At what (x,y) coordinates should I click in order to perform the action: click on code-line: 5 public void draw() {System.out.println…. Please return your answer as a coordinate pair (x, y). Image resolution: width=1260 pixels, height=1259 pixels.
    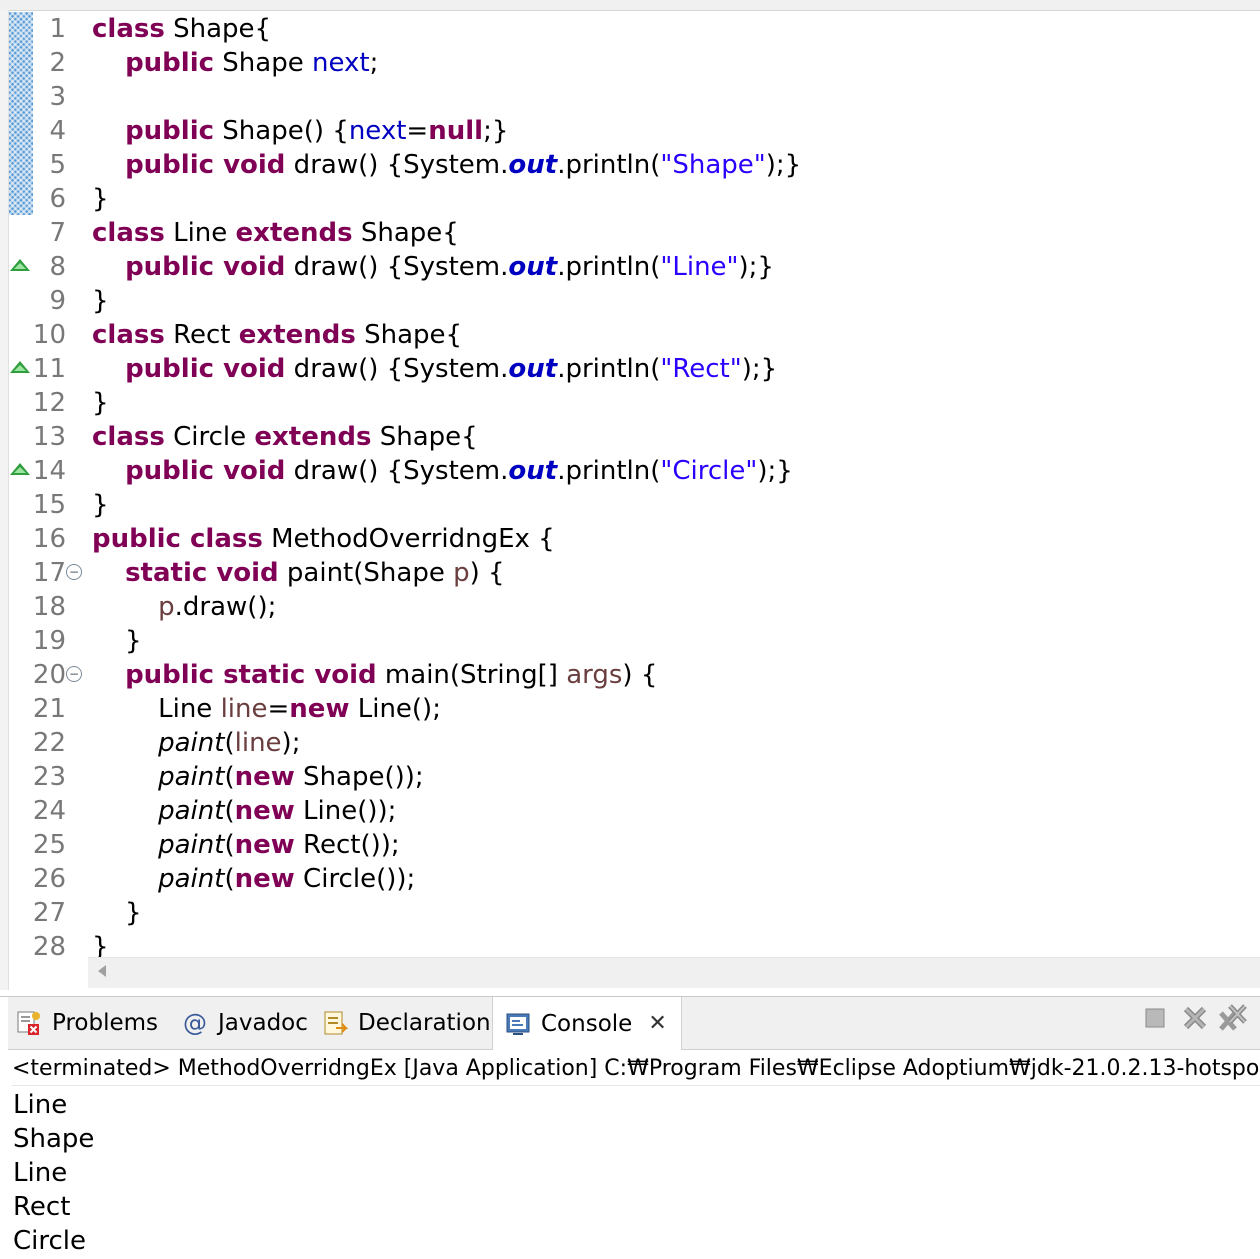
    Looking at the image, I should click on (630, 165).